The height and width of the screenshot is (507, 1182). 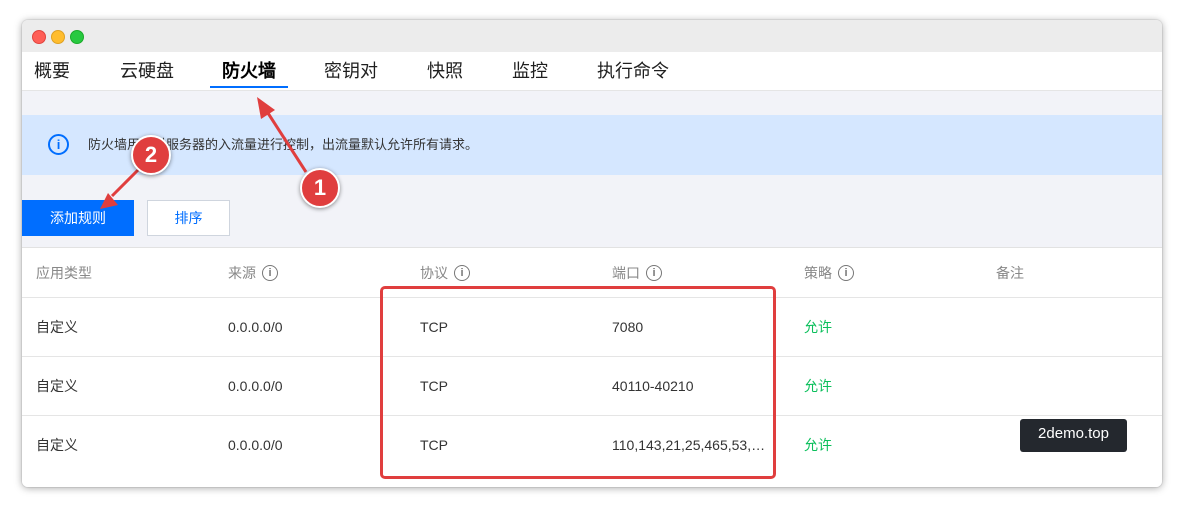 What do you see at coordinates (320, 188) in the screenshot?
I see `annotation-badge-1: 1` at bounding box center [320, 188].